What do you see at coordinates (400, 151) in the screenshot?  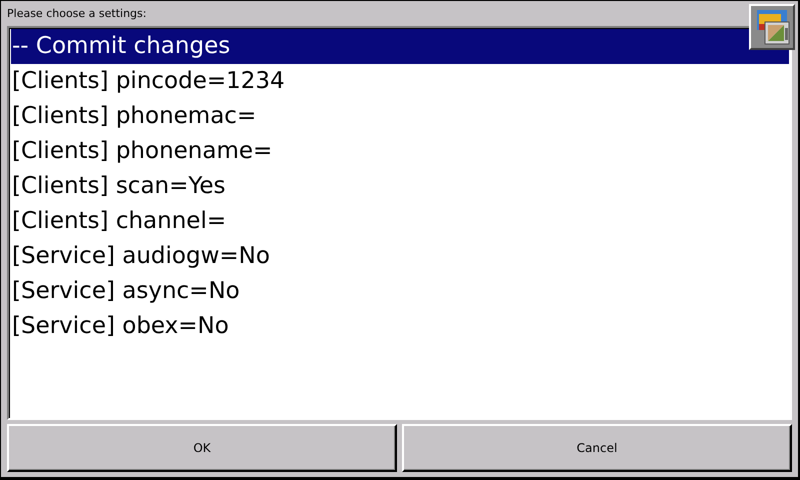 I see `list-item: [Clients] phonename=` at bounding box center [400, 151].